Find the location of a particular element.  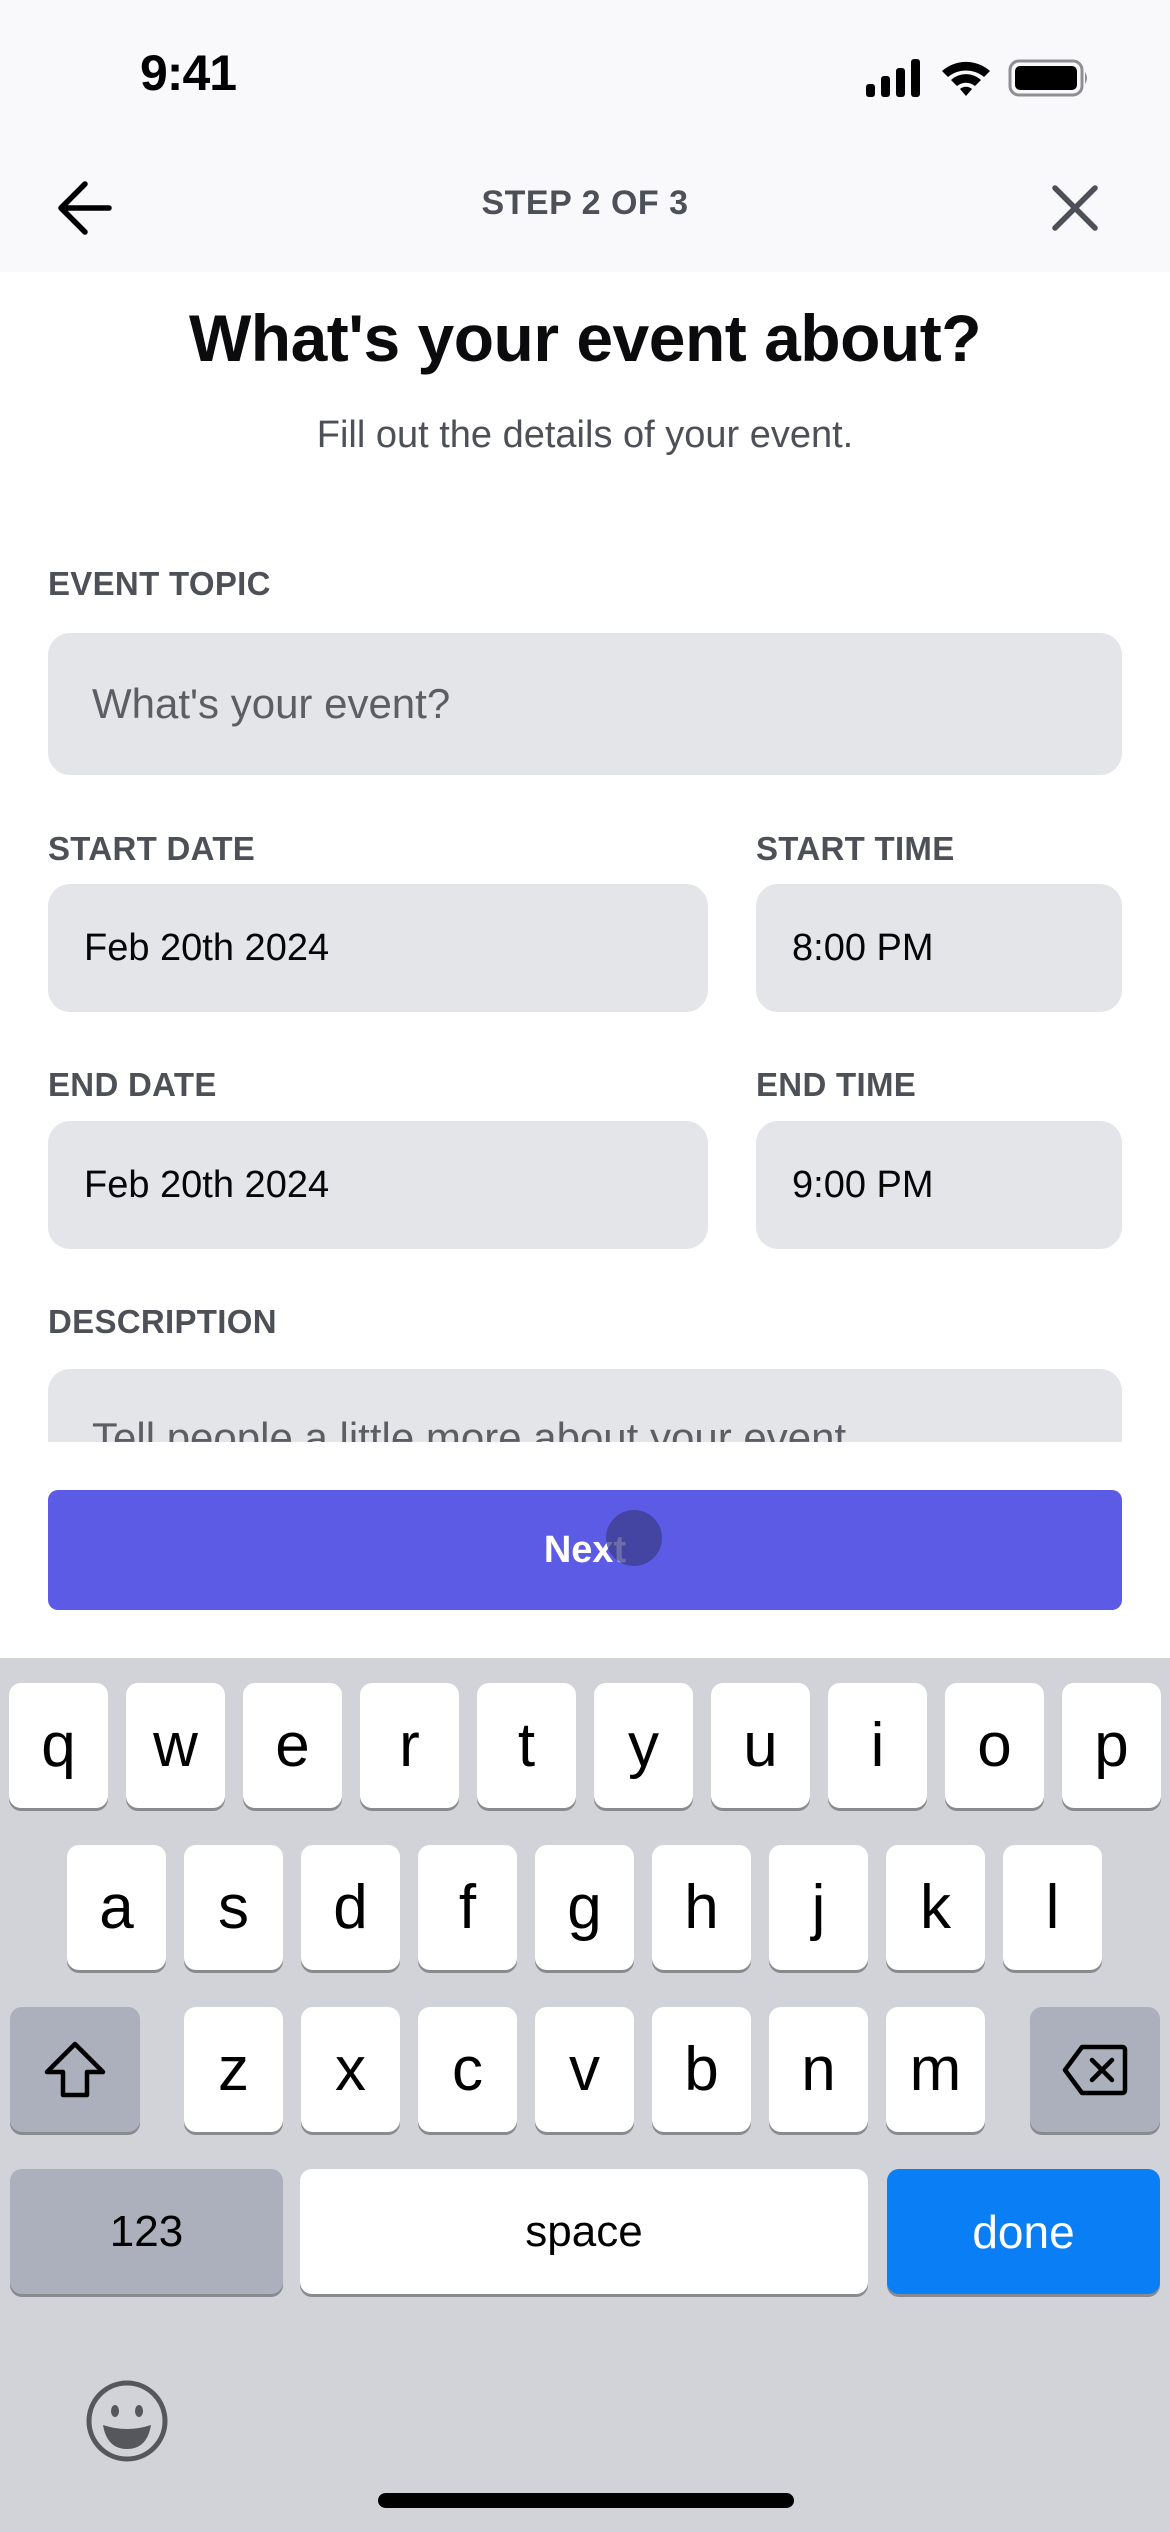

status-time: 9:41 is located at coordinates (188, 73).